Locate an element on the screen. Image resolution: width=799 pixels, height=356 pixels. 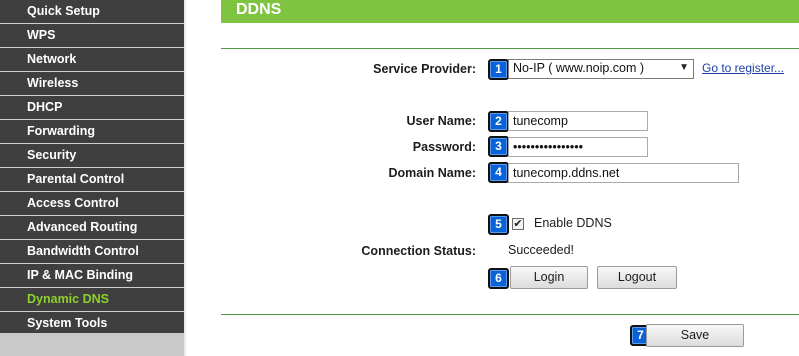
service-provider-value: No-IP ( www.noip.com ) is located at coordinates (579, 68).